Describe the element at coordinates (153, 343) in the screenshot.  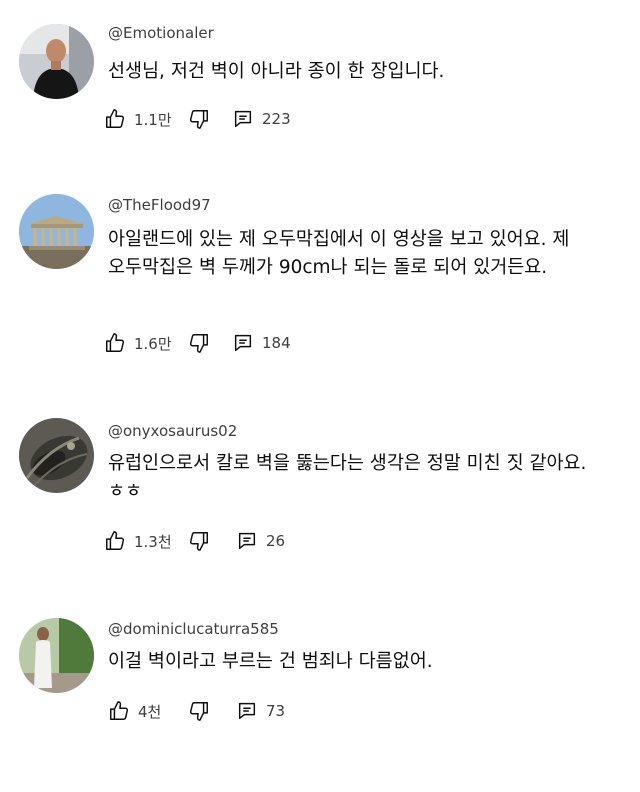
I see `like-count: 1.6만` at that location.